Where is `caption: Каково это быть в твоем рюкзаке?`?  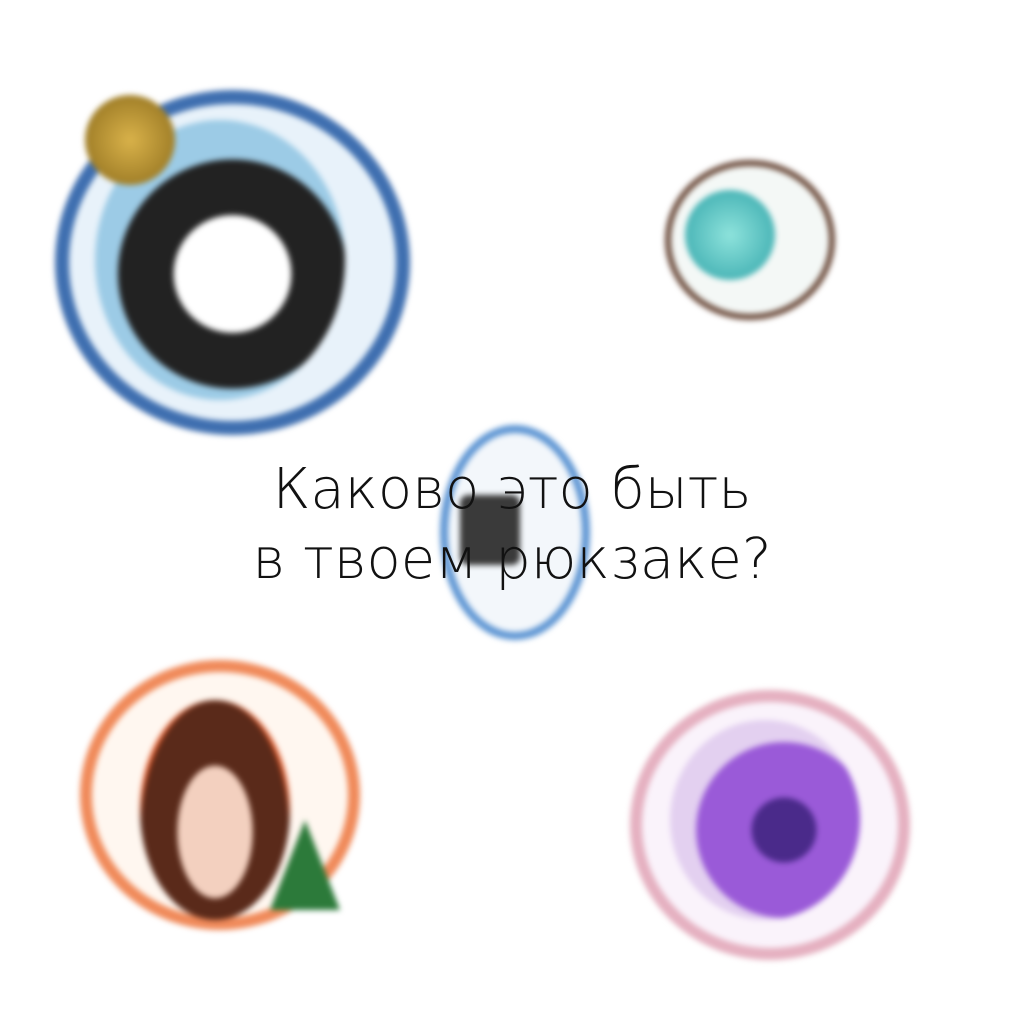 caption: Каково это быть в твоем рюкзаке? is located at coordinates (512, 525).